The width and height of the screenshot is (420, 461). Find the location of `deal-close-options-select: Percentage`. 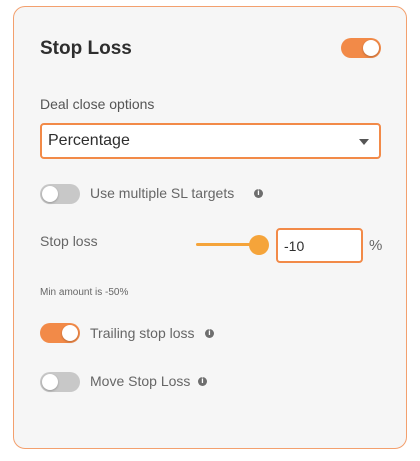

deal-close-options-select: Percentage is located at coordinates (210, 141).